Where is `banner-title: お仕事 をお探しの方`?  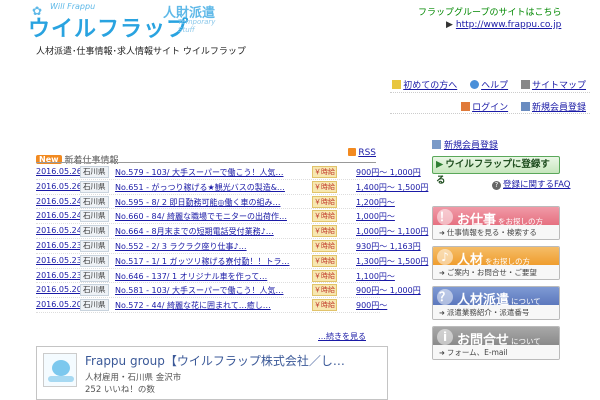 banner-title: お仕事 をお探しの方 is located at coordinates (500, 218).